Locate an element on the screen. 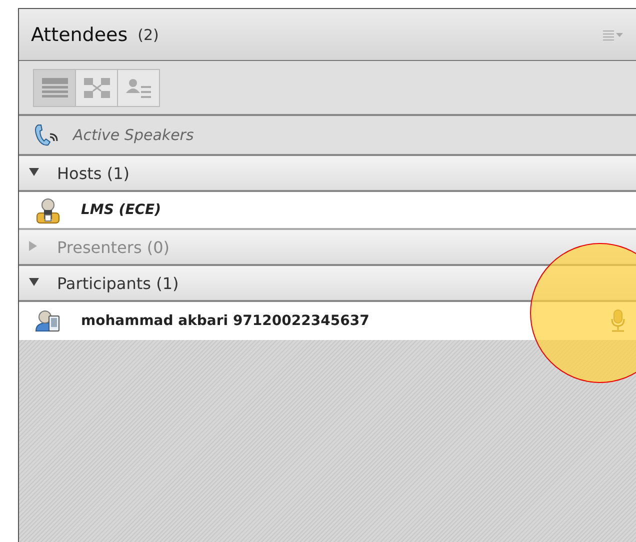  active-speakers-label: Active Speakers is located at coordinates (133, 135).